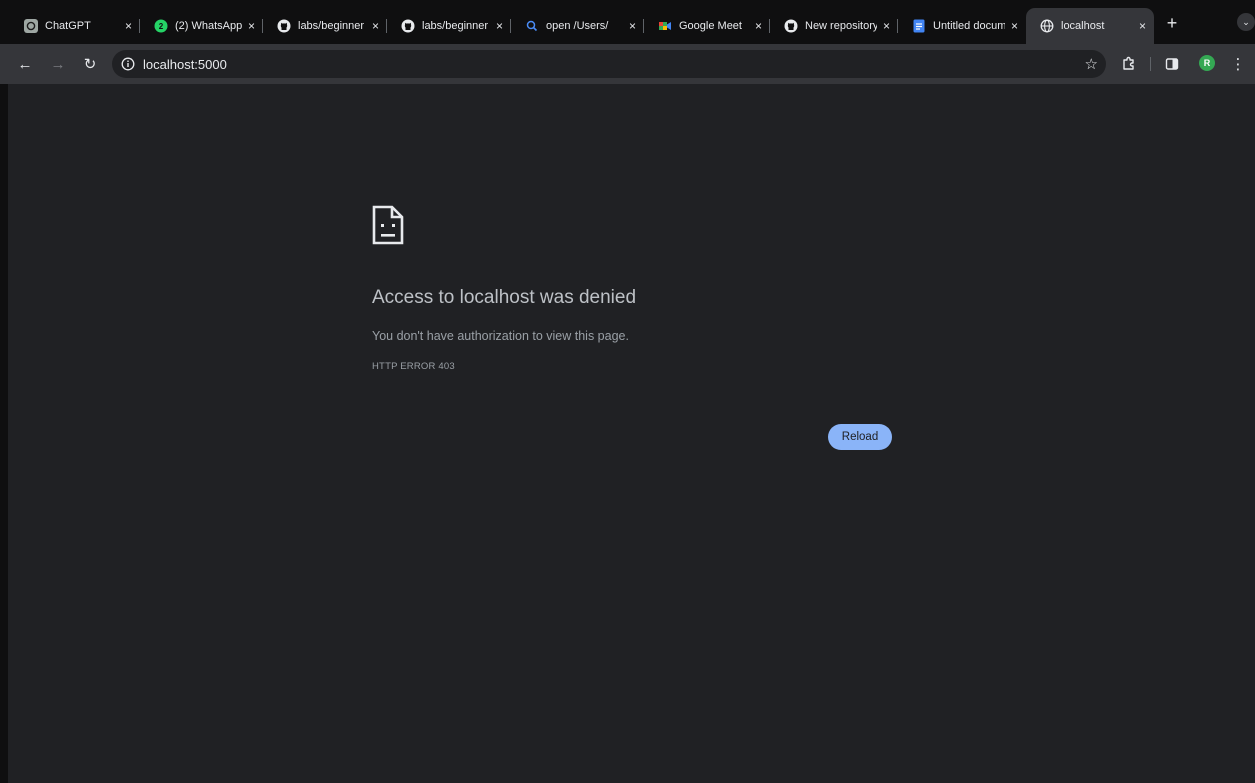 This screenshot has height=783, width=1255. What do you see at coordinates (568, 64) in the screenshot?
I see `url-input` at bounding box center [568, 64].